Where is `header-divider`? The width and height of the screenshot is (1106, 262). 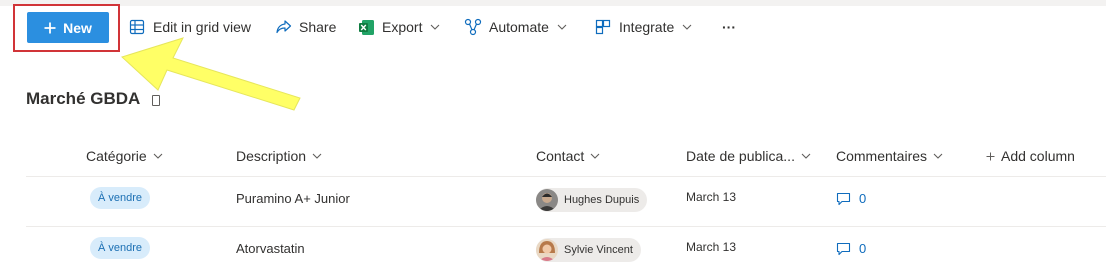
header-divider is located at coordinates (566, 176).